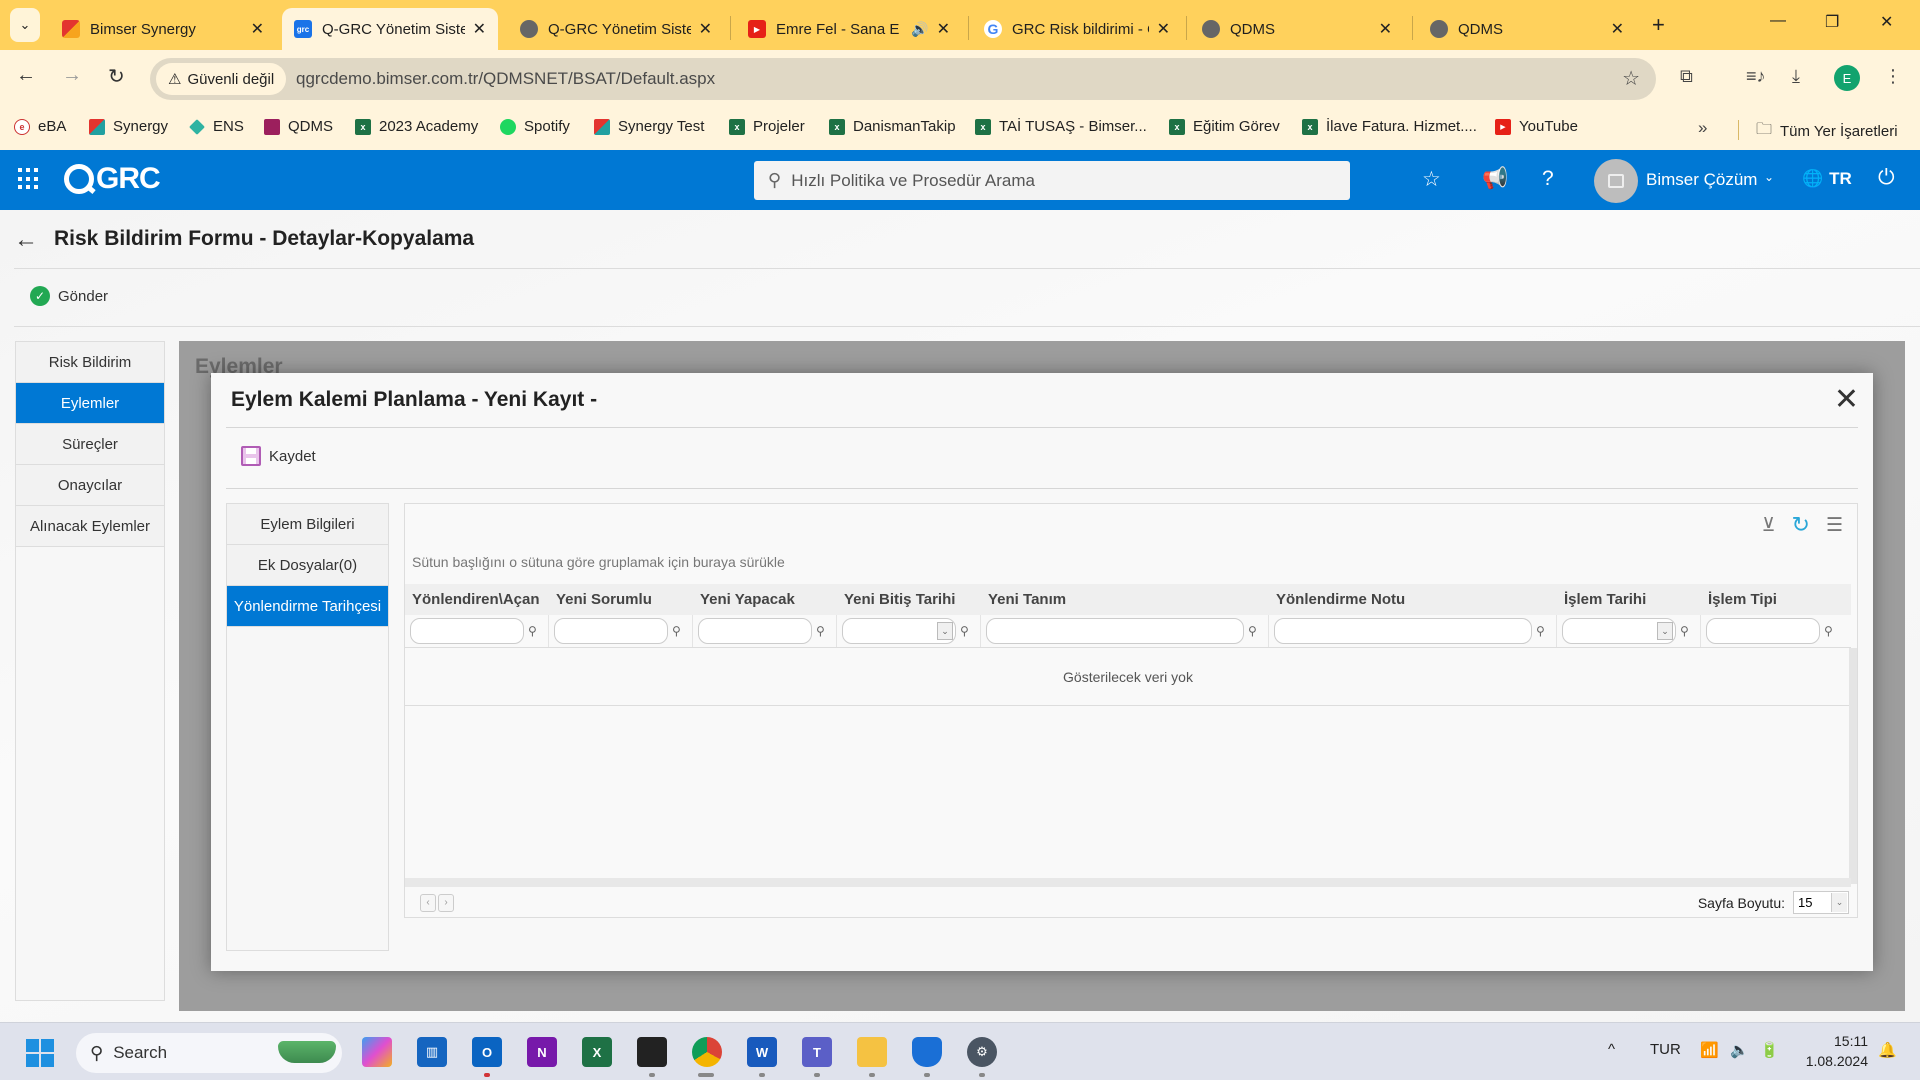  What do you see at coordinates (428, 902) in the screenshot?
I see `prev-page-button: ‹` at bounding box center [428, 902].